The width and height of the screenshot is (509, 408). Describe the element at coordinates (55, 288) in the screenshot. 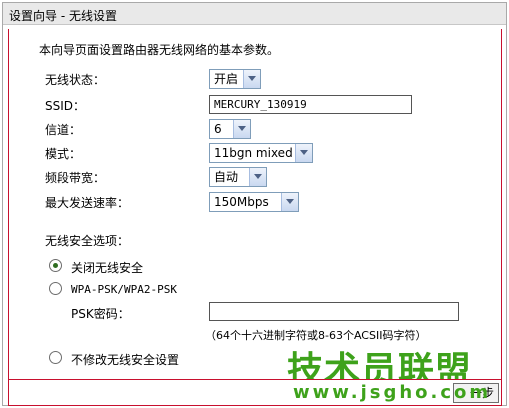

I see `radio-wpa-psk` at that location.